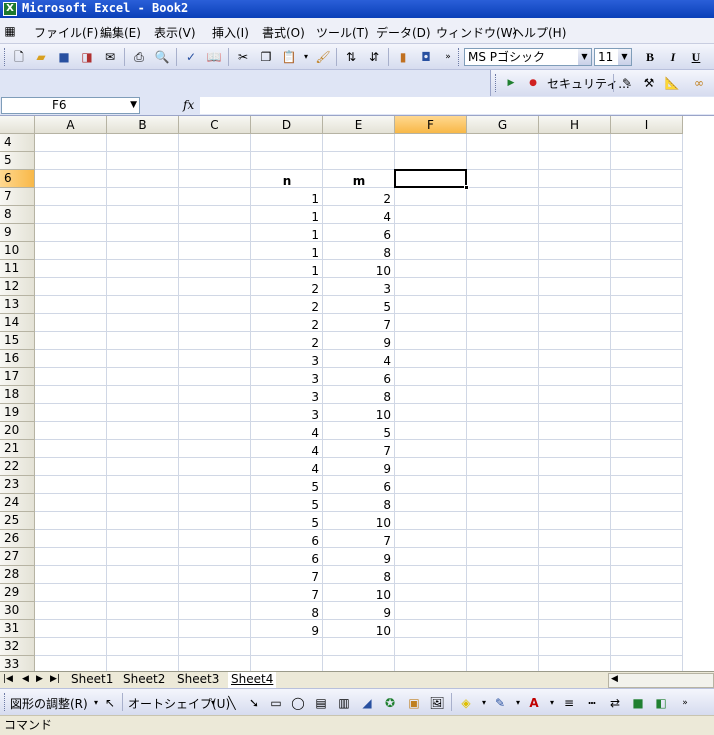 The height and width of the screenshot is (735, 714). I want to click on column-title-cell: n, so click(287, 179).